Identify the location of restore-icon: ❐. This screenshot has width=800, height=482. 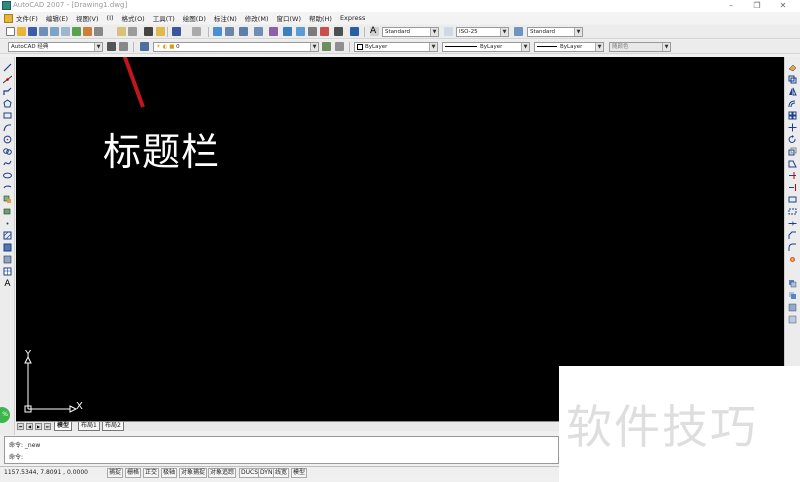
(757, 6).